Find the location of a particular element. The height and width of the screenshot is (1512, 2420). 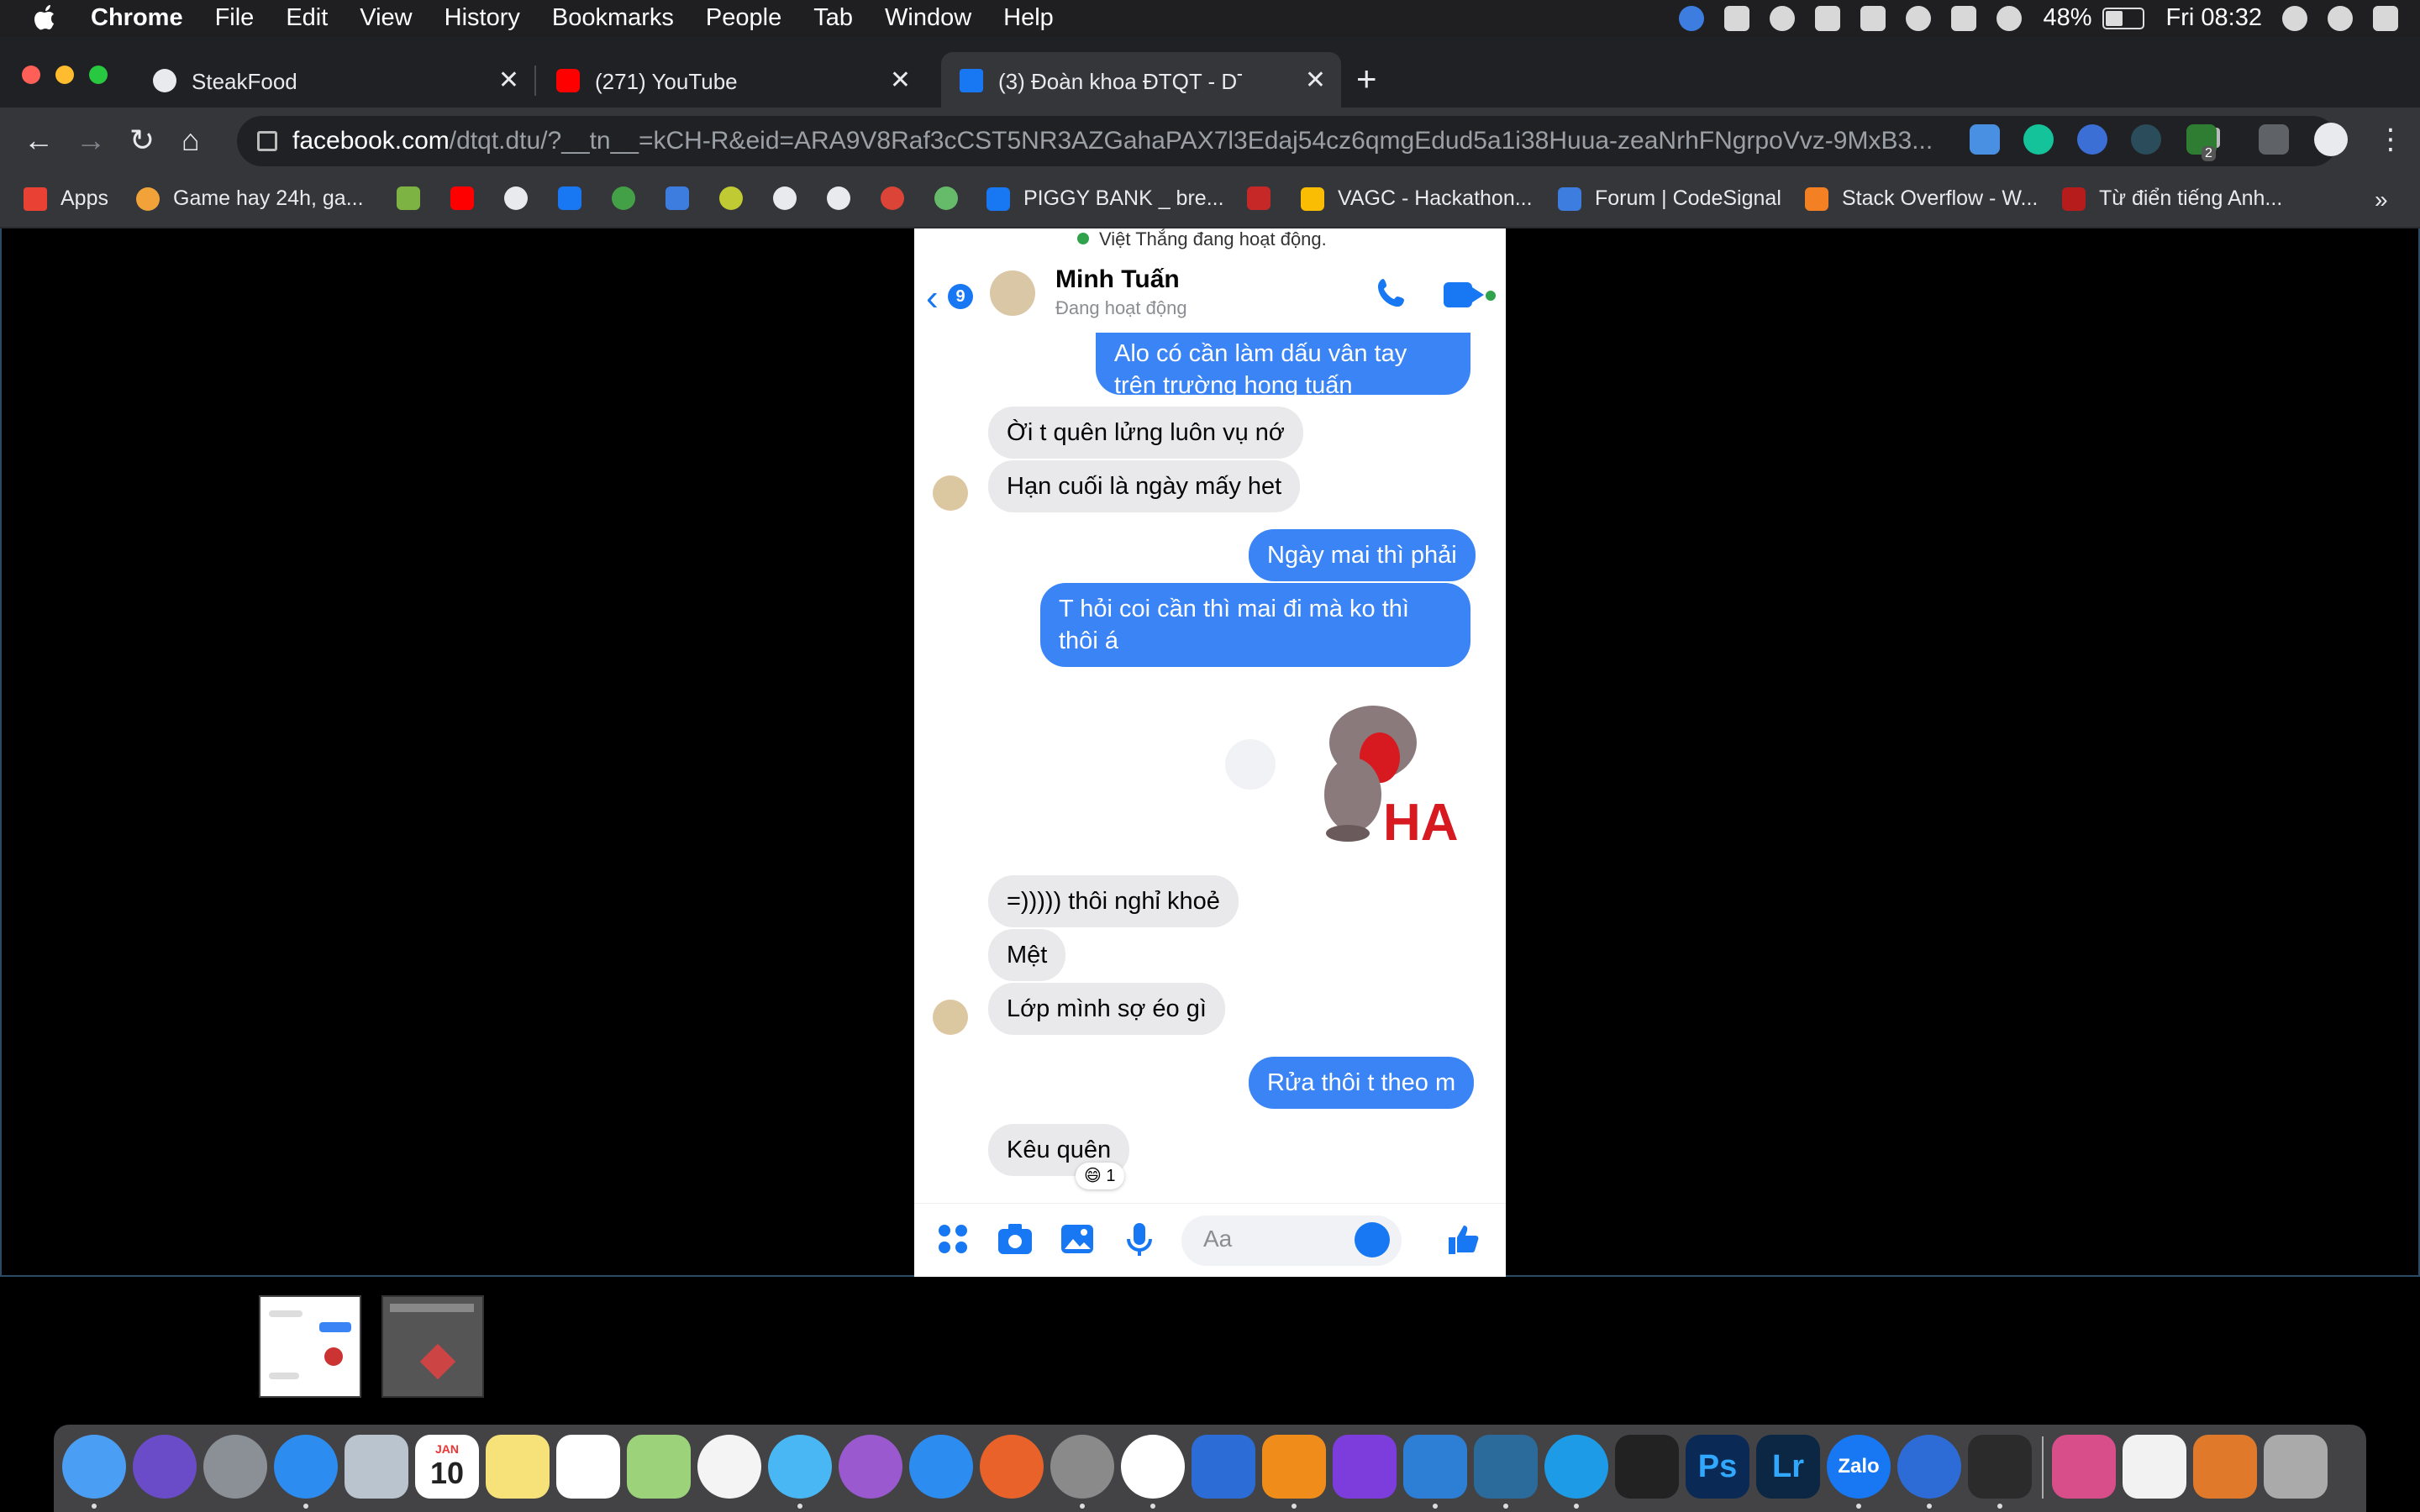

creative-cloud-status-icon is located at coordinates (1782, 18).